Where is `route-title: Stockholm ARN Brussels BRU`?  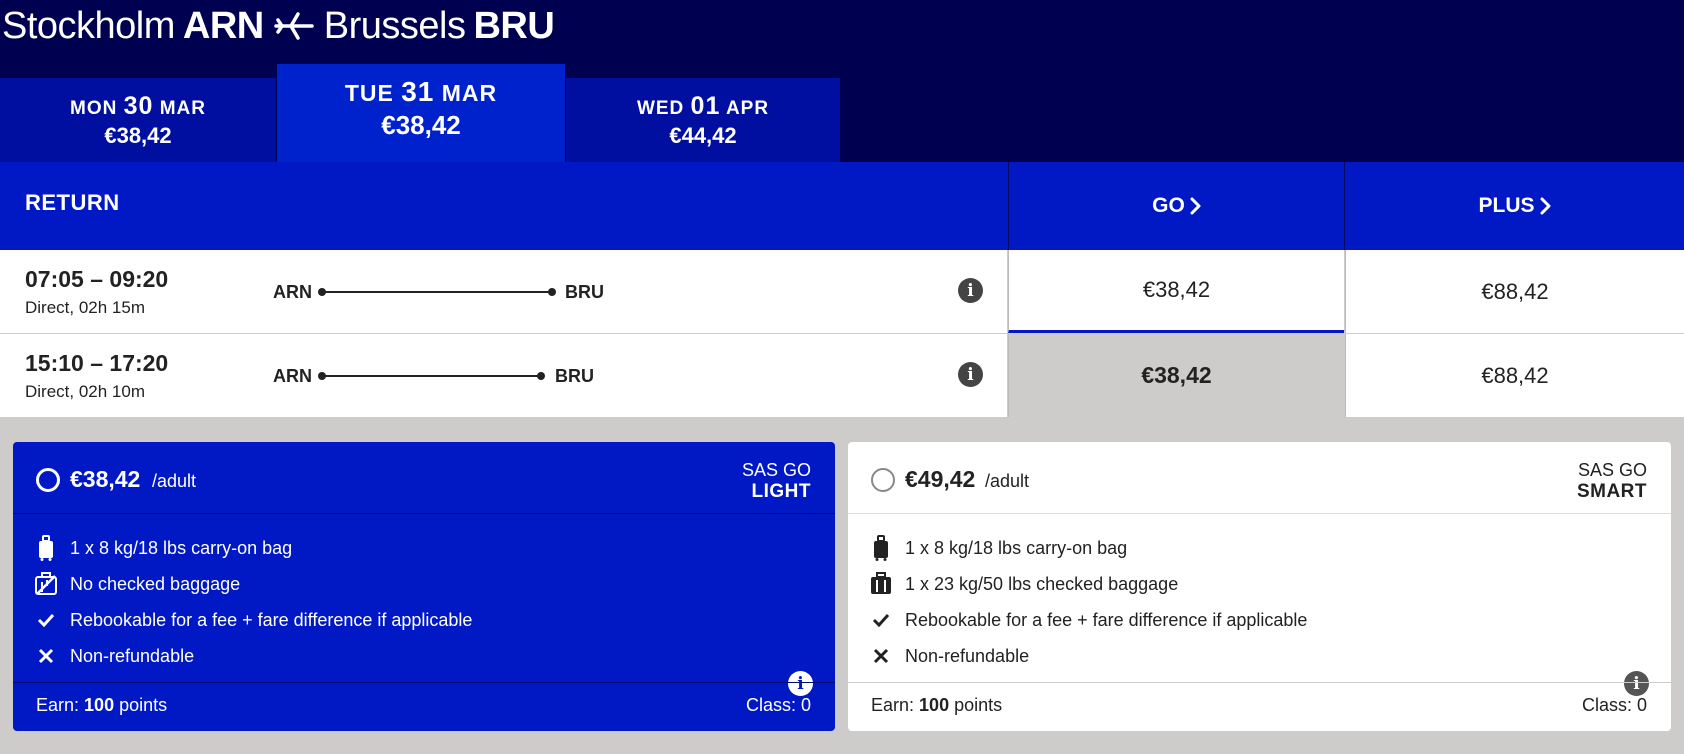
route-title: Stockholm ARN Brussels BRU is located at coordinates (278, 26).